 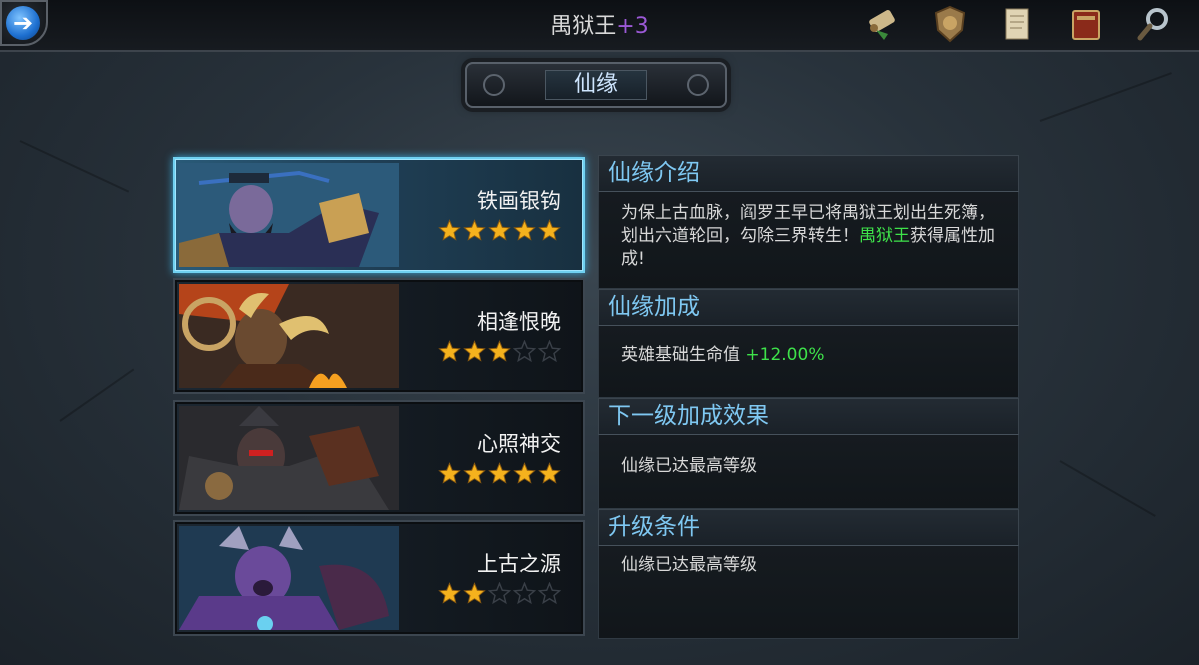 I want to click on intro-header: 仙缘介绍, so click(x=808, y=173).